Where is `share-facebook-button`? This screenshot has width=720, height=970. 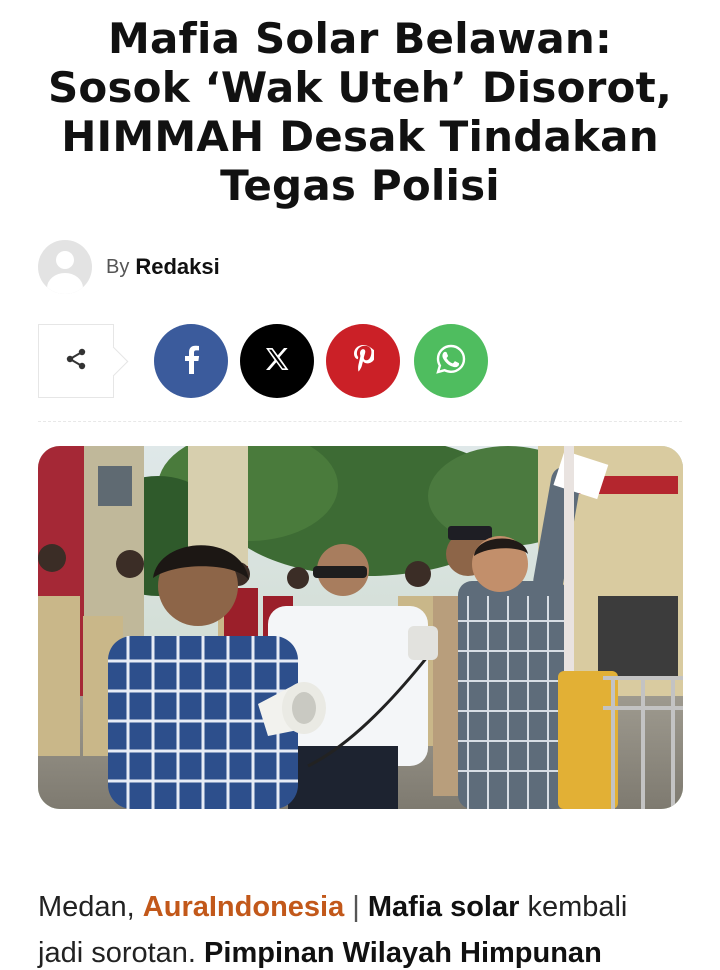
share-facebook-button is located at coordinates (191, 361).